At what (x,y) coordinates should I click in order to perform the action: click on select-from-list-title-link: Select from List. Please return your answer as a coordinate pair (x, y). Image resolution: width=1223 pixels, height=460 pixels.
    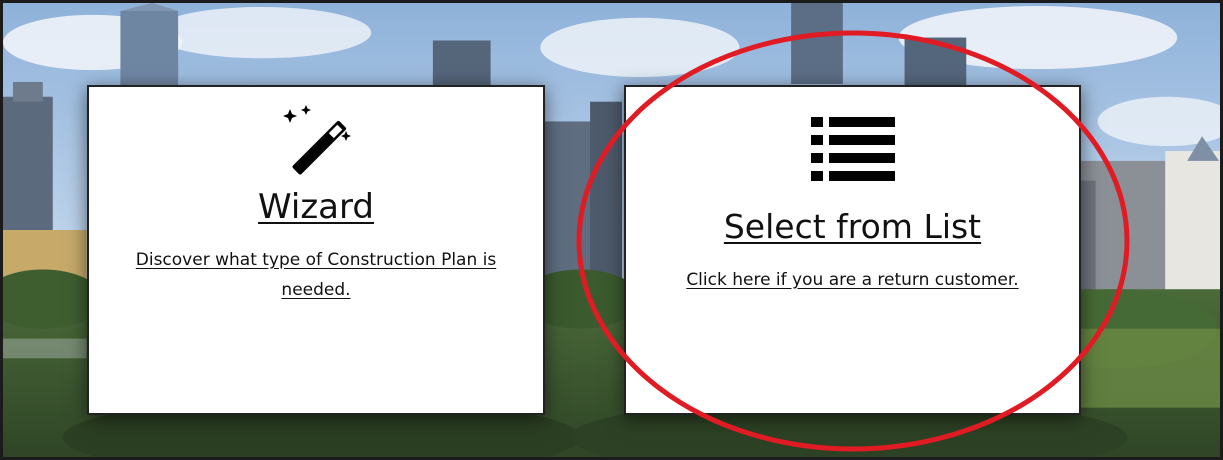
    Looking at the image, I should click on (852, 226).